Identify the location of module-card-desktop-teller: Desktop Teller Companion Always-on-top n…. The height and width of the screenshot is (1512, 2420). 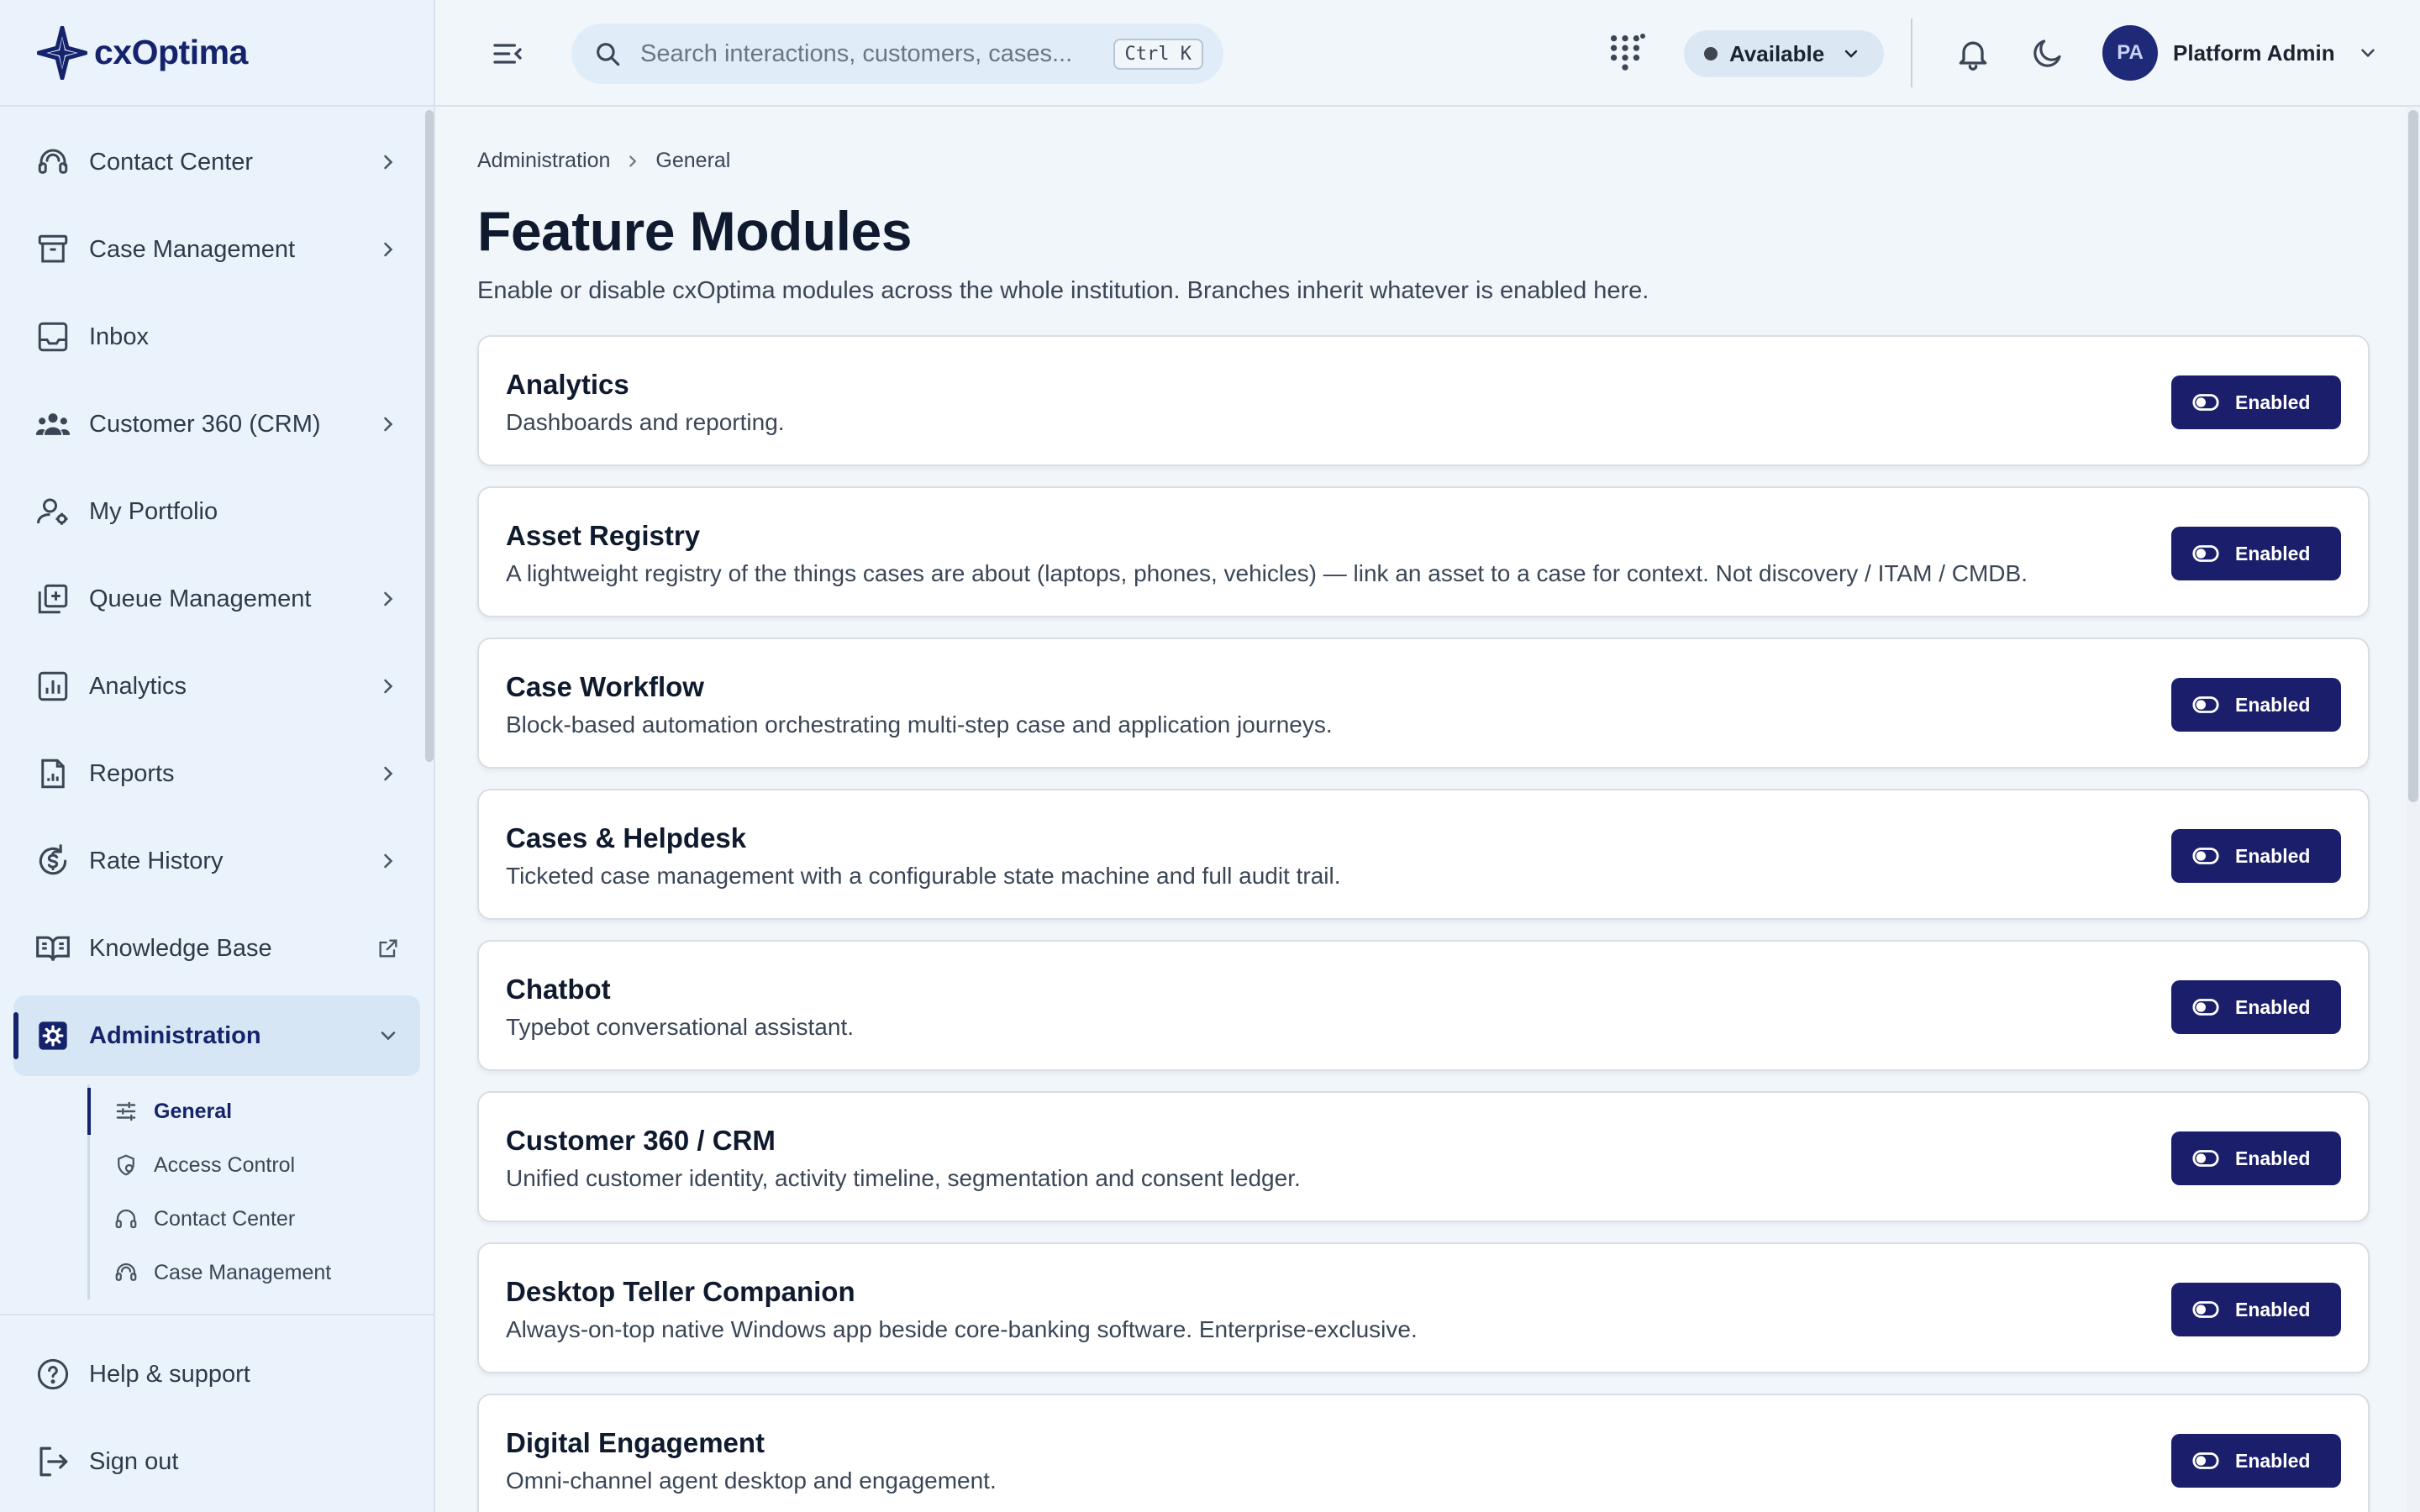
(1423, 1307).